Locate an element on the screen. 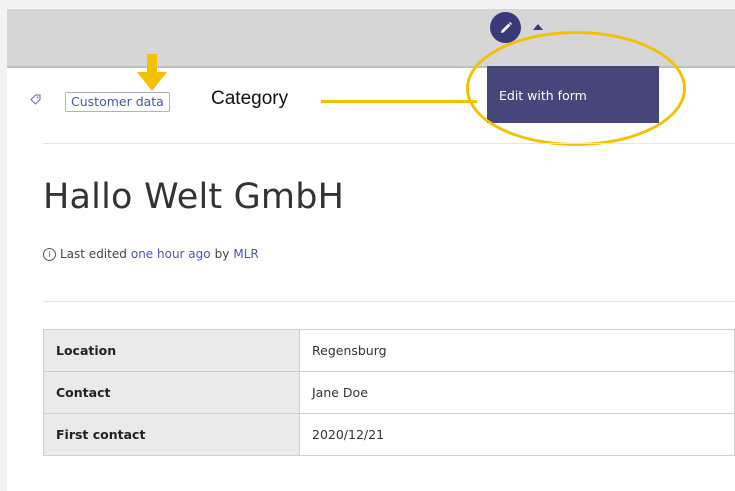 Image resolution: width=735 pixels, height=491 pixels. property-value: 2020/12/21 is located at coordinates (517, 434).